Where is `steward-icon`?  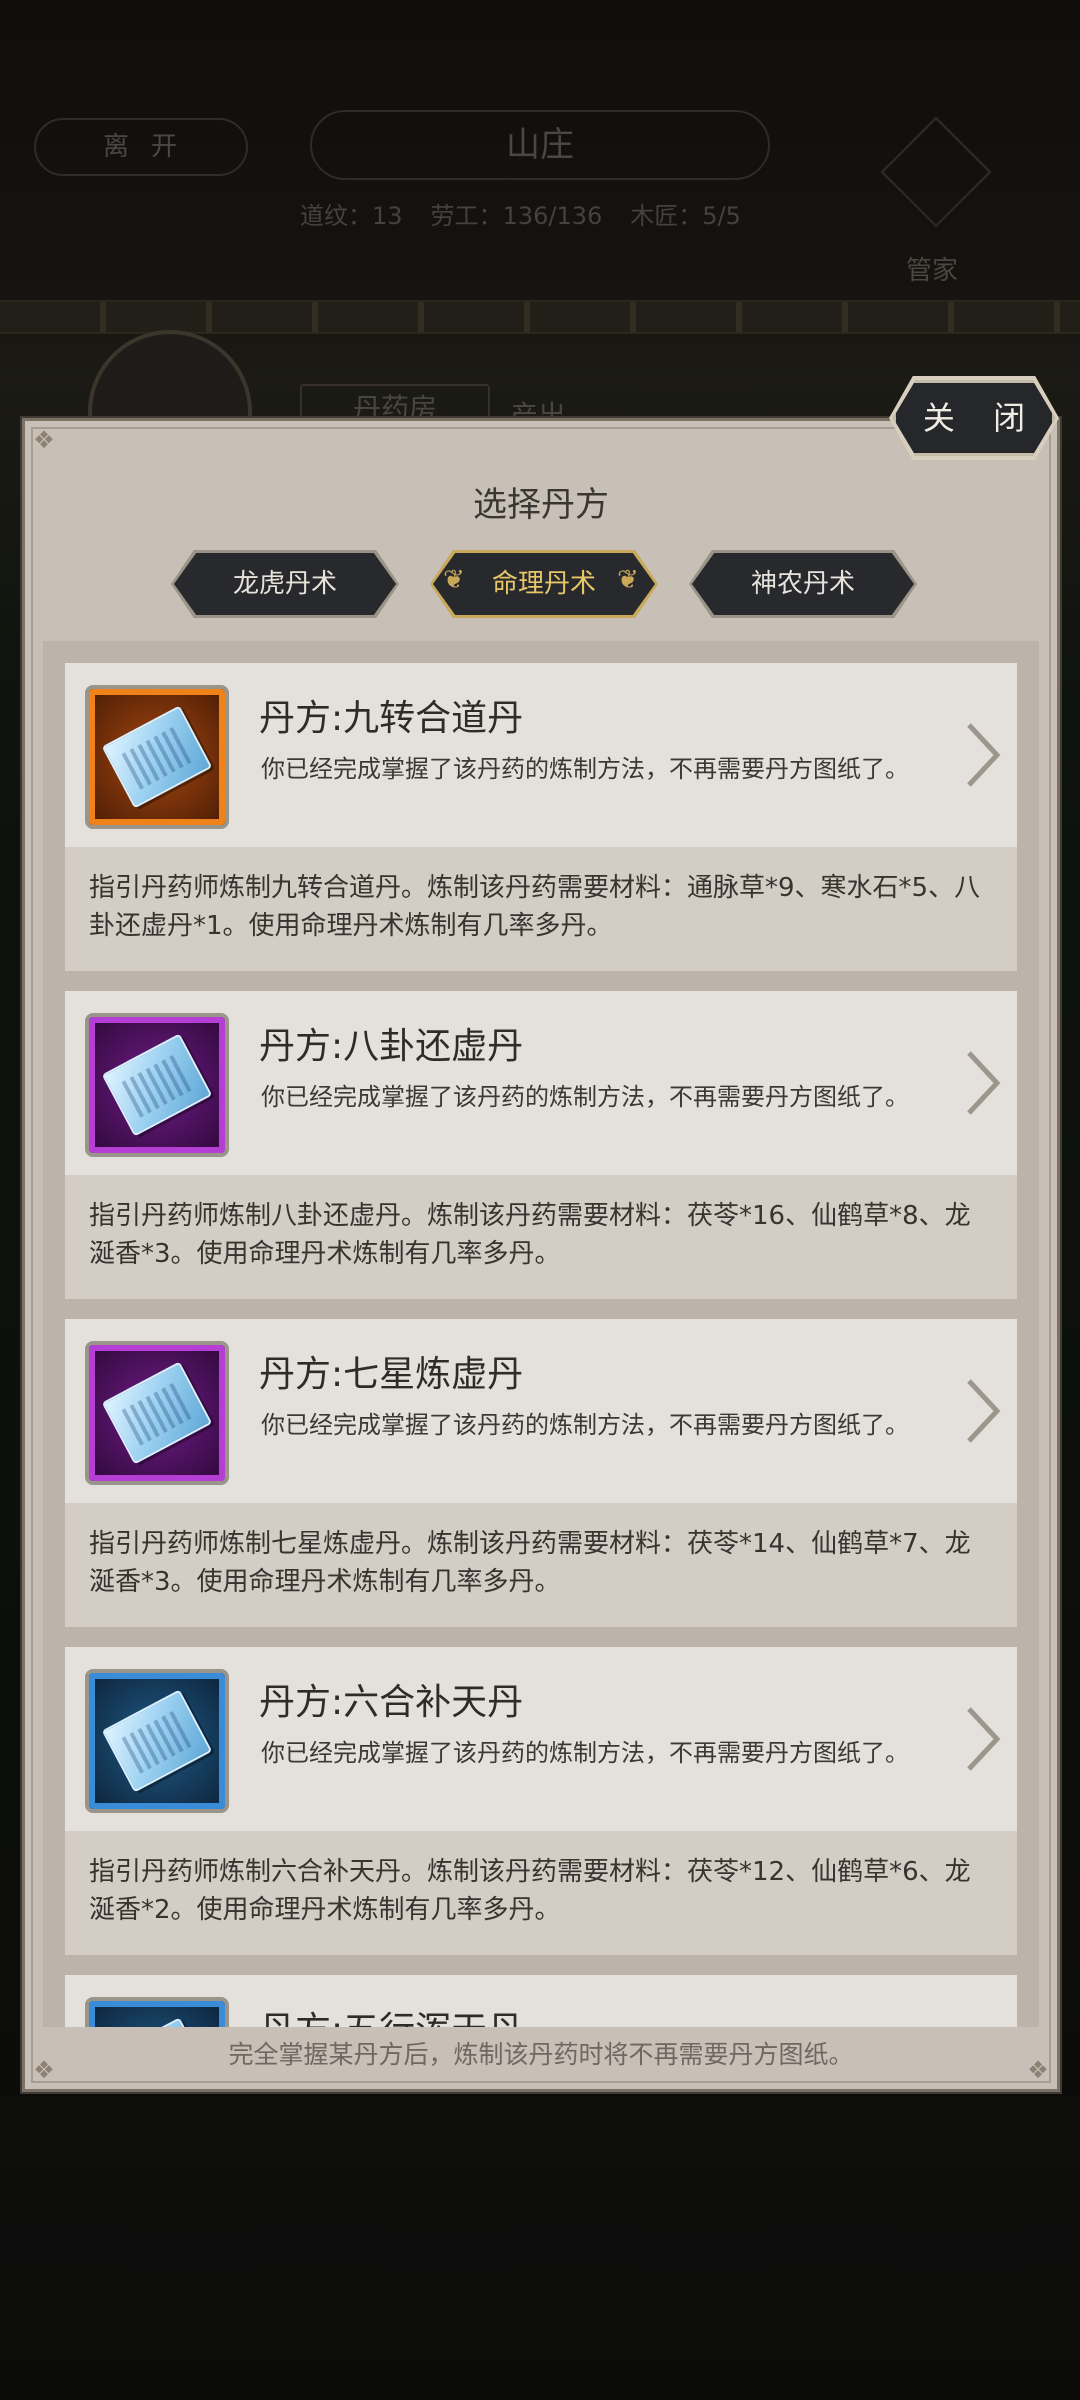
steward-icon is located at coordinates (936, 172).